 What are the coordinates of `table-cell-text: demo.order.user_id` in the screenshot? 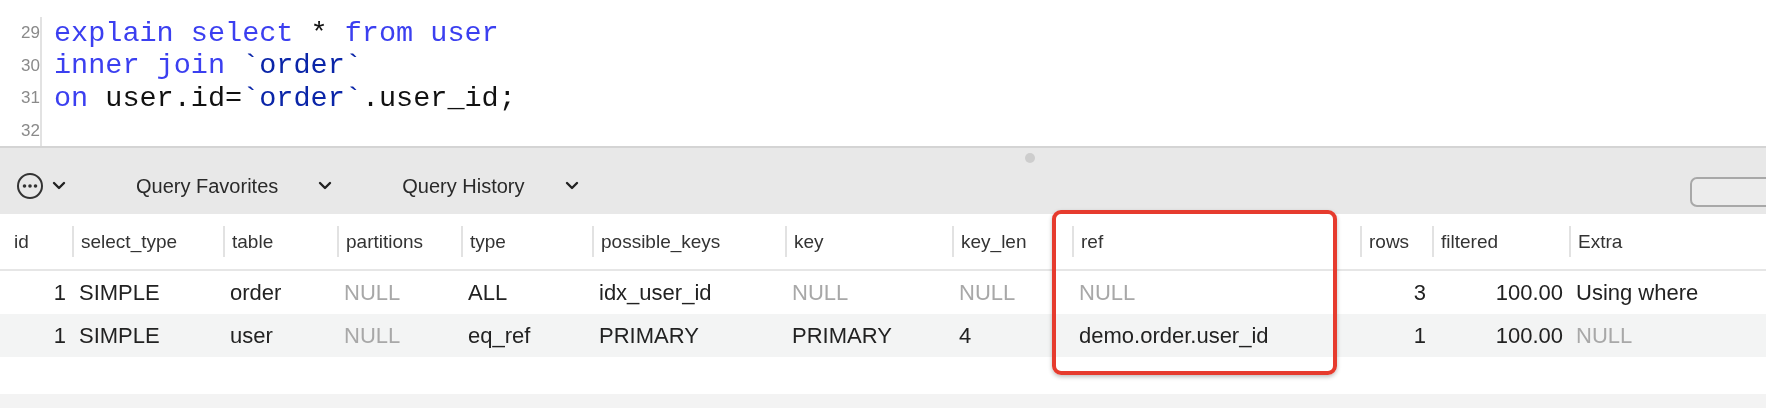 It's located at (1174, 335).